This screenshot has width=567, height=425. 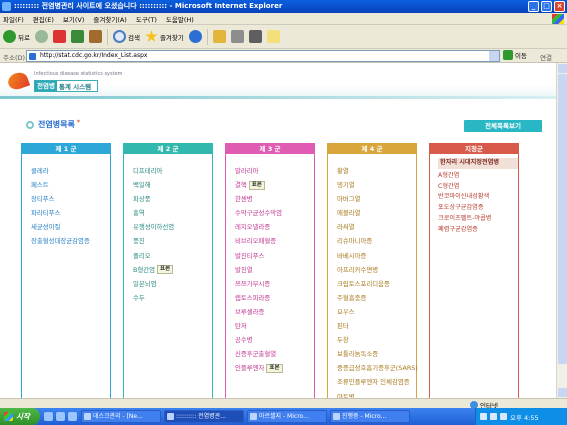 What do you see at coordinates (180, 19) in the screenshot?
I see `menu-help: 도움말(H)` at bounding box center [180, 19].